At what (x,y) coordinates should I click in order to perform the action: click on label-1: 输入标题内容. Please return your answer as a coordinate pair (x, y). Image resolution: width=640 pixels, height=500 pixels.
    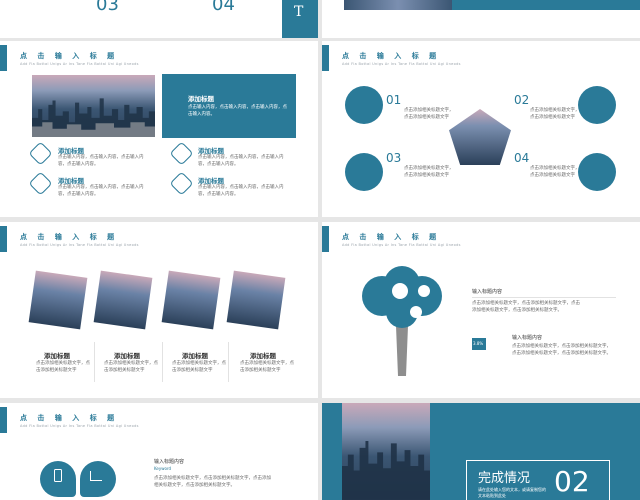
    Looking at the image, I should click on (487, 292).